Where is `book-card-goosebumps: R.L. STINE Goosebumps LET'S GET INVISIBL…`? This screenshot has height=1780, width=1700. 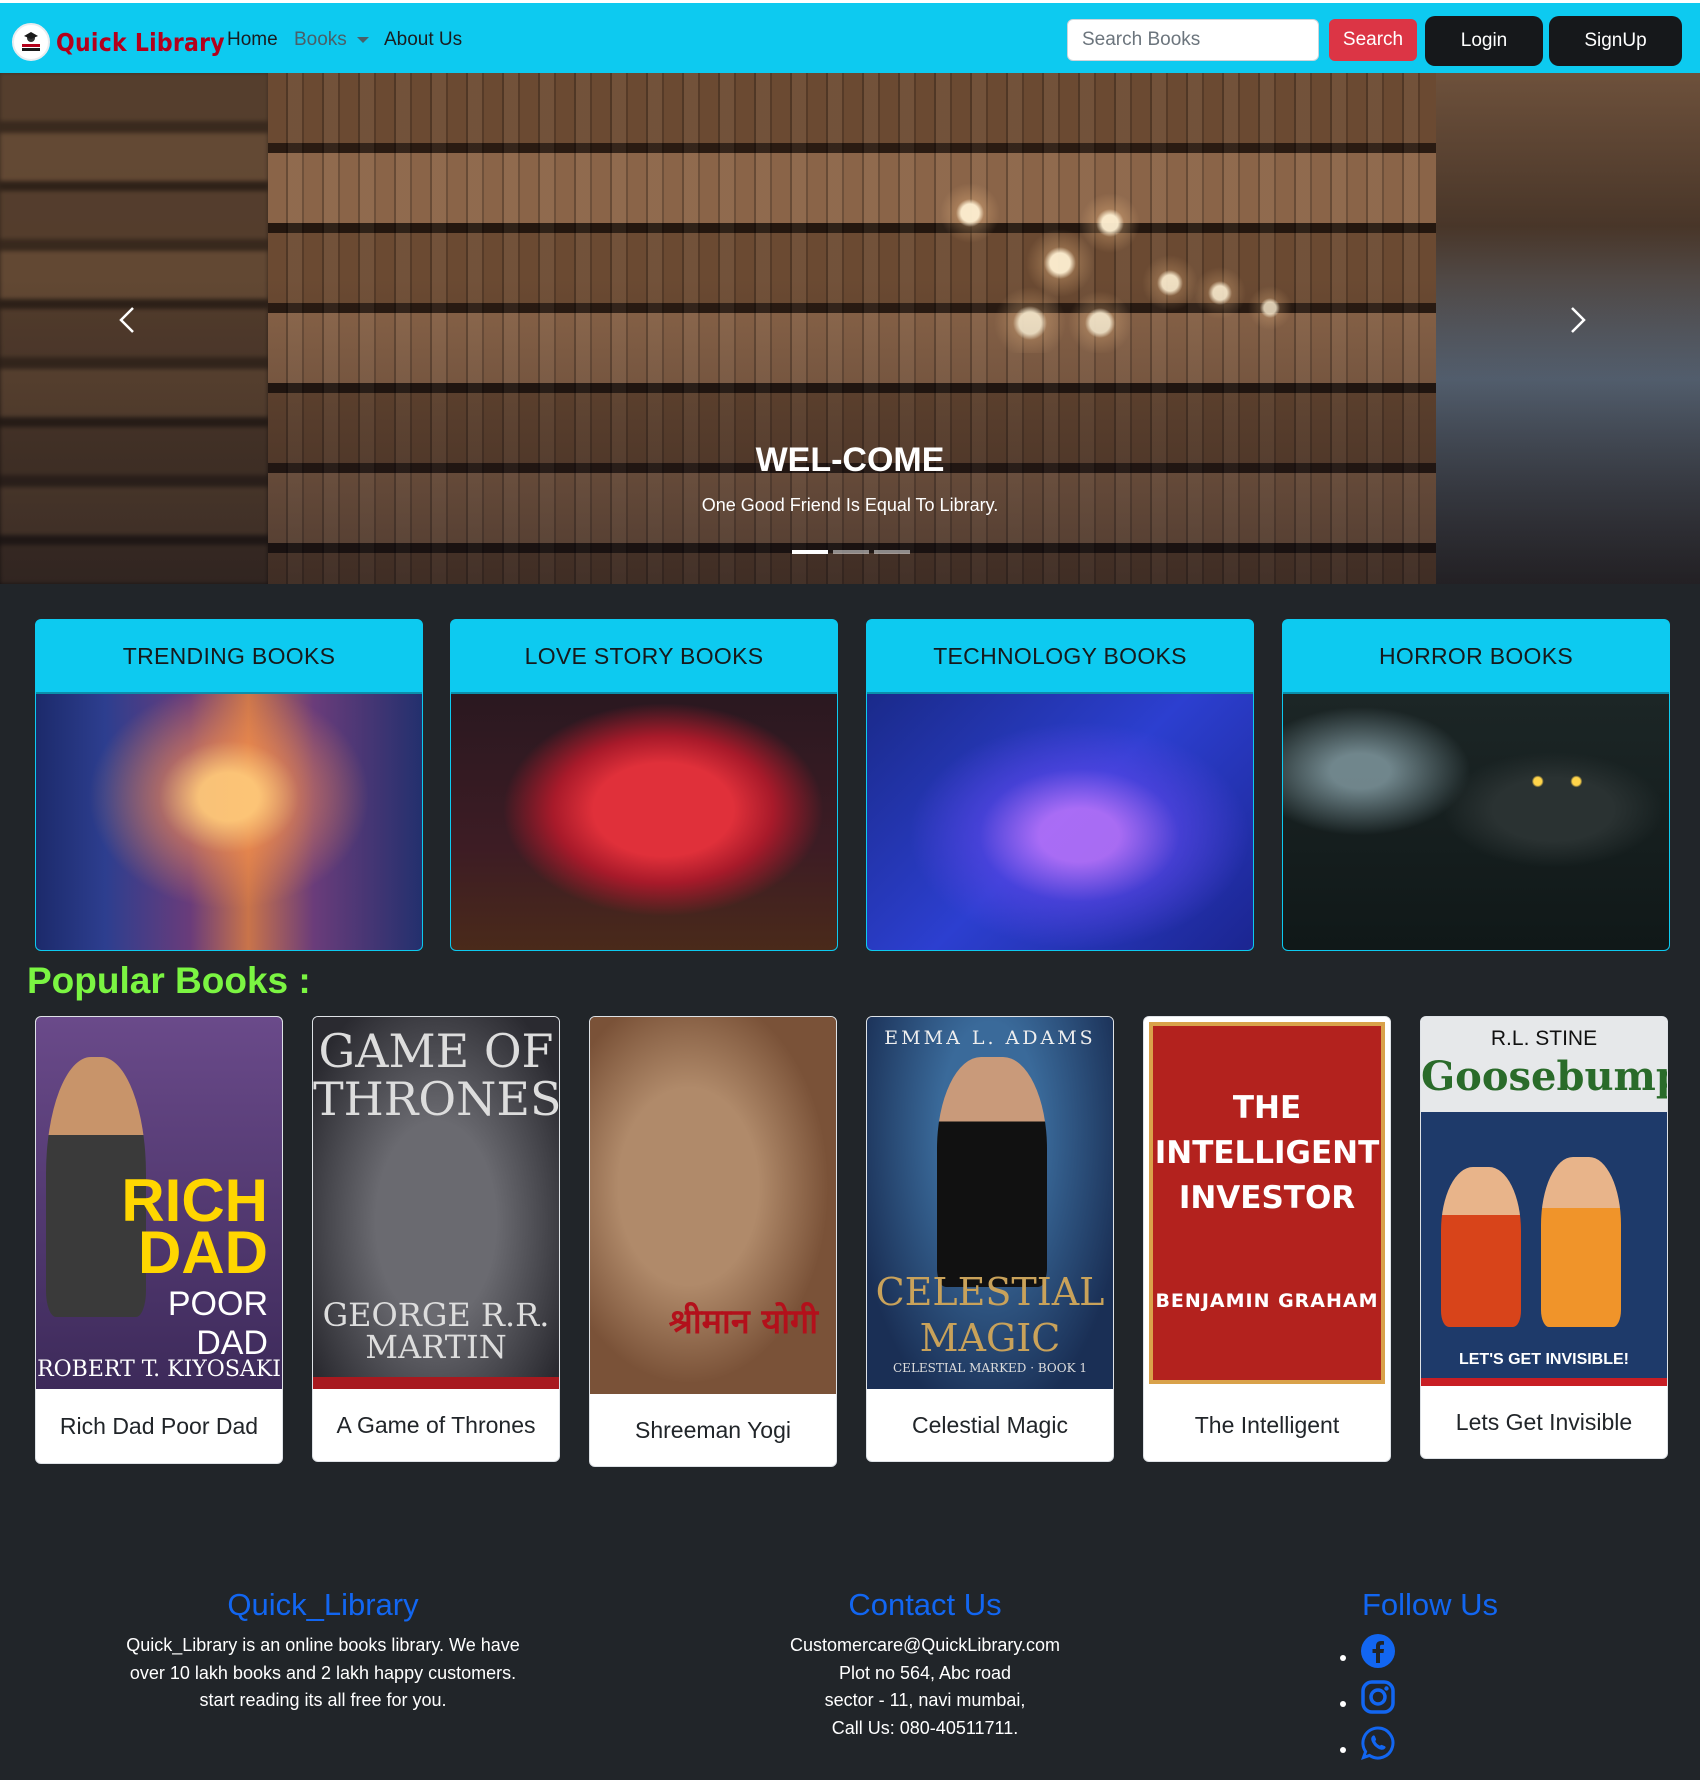 book-card-goosebumps: R.L. STINE Goosebumps LET'S GET INVISIBL… is located at coordinates (1544, 1237).